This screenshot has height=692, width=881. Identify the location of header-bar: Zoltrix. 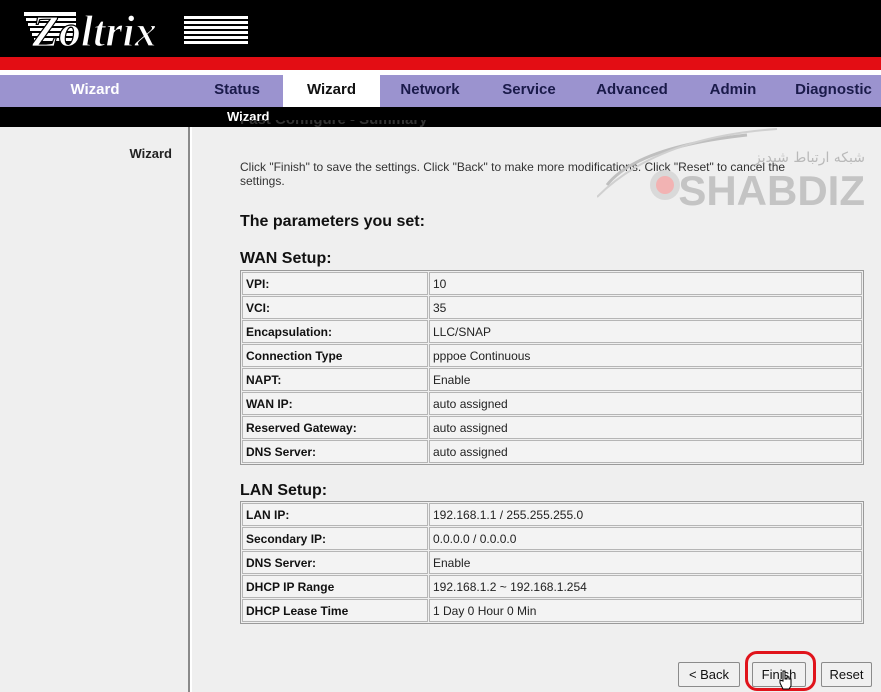
(440, 28).